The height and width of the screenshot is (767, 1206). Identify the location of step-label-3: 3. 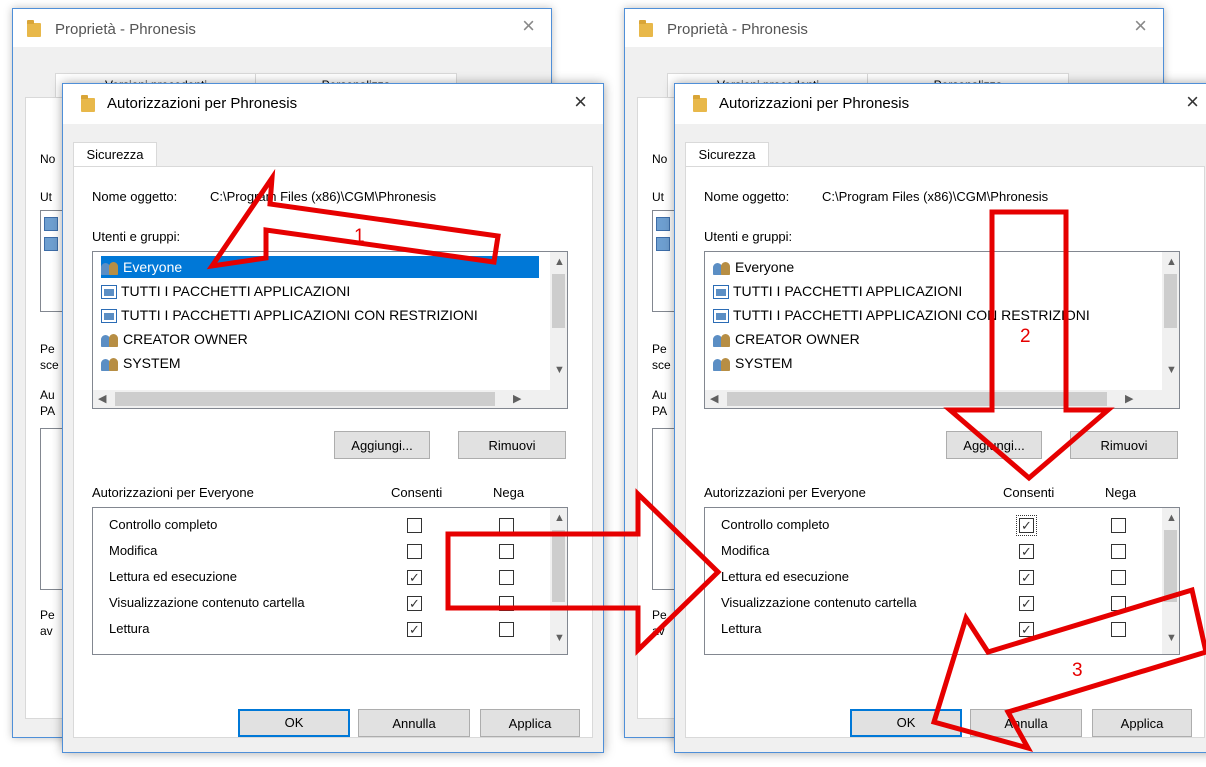
(1077, 670).